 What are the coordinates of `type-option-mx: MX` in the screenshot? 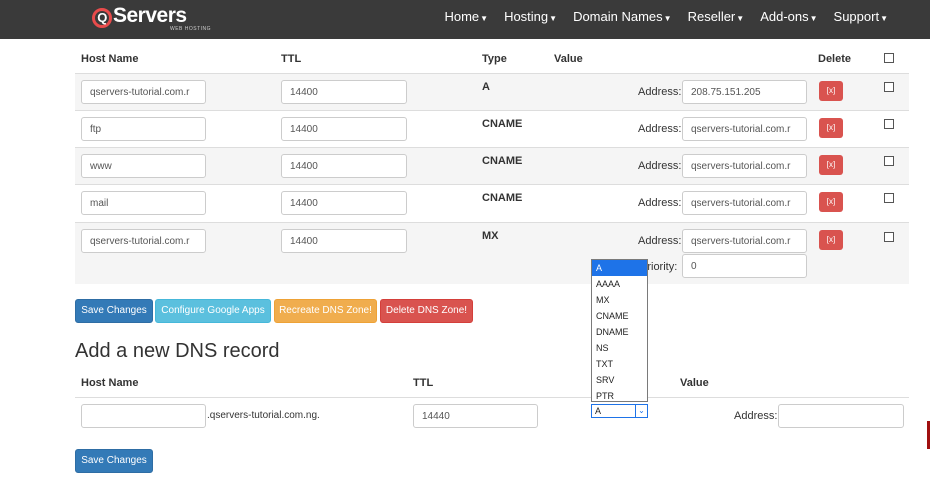 It's located at (619, 300).